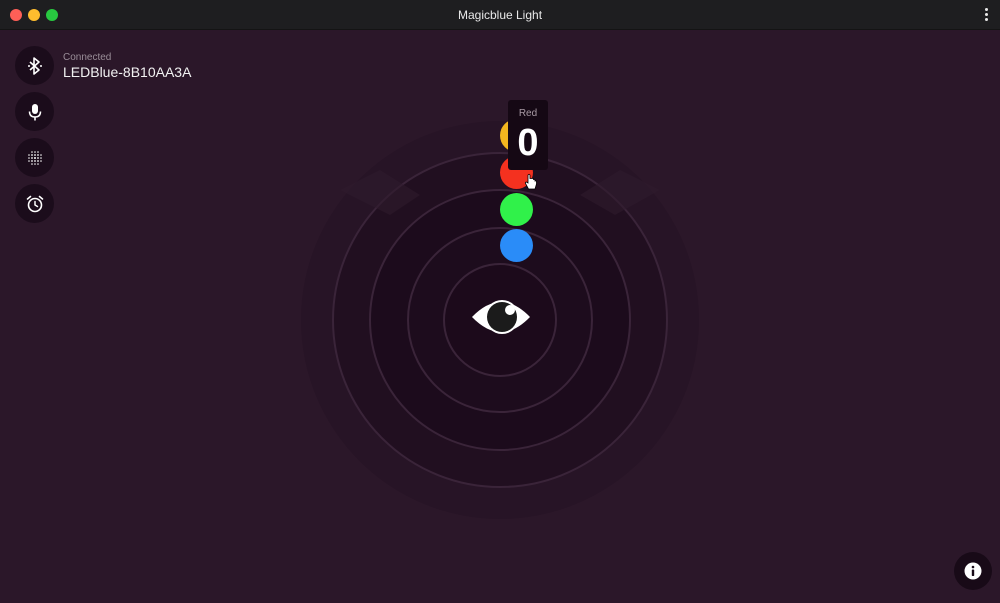  I want to click on tooltip-value: 0, so click(528, 143).